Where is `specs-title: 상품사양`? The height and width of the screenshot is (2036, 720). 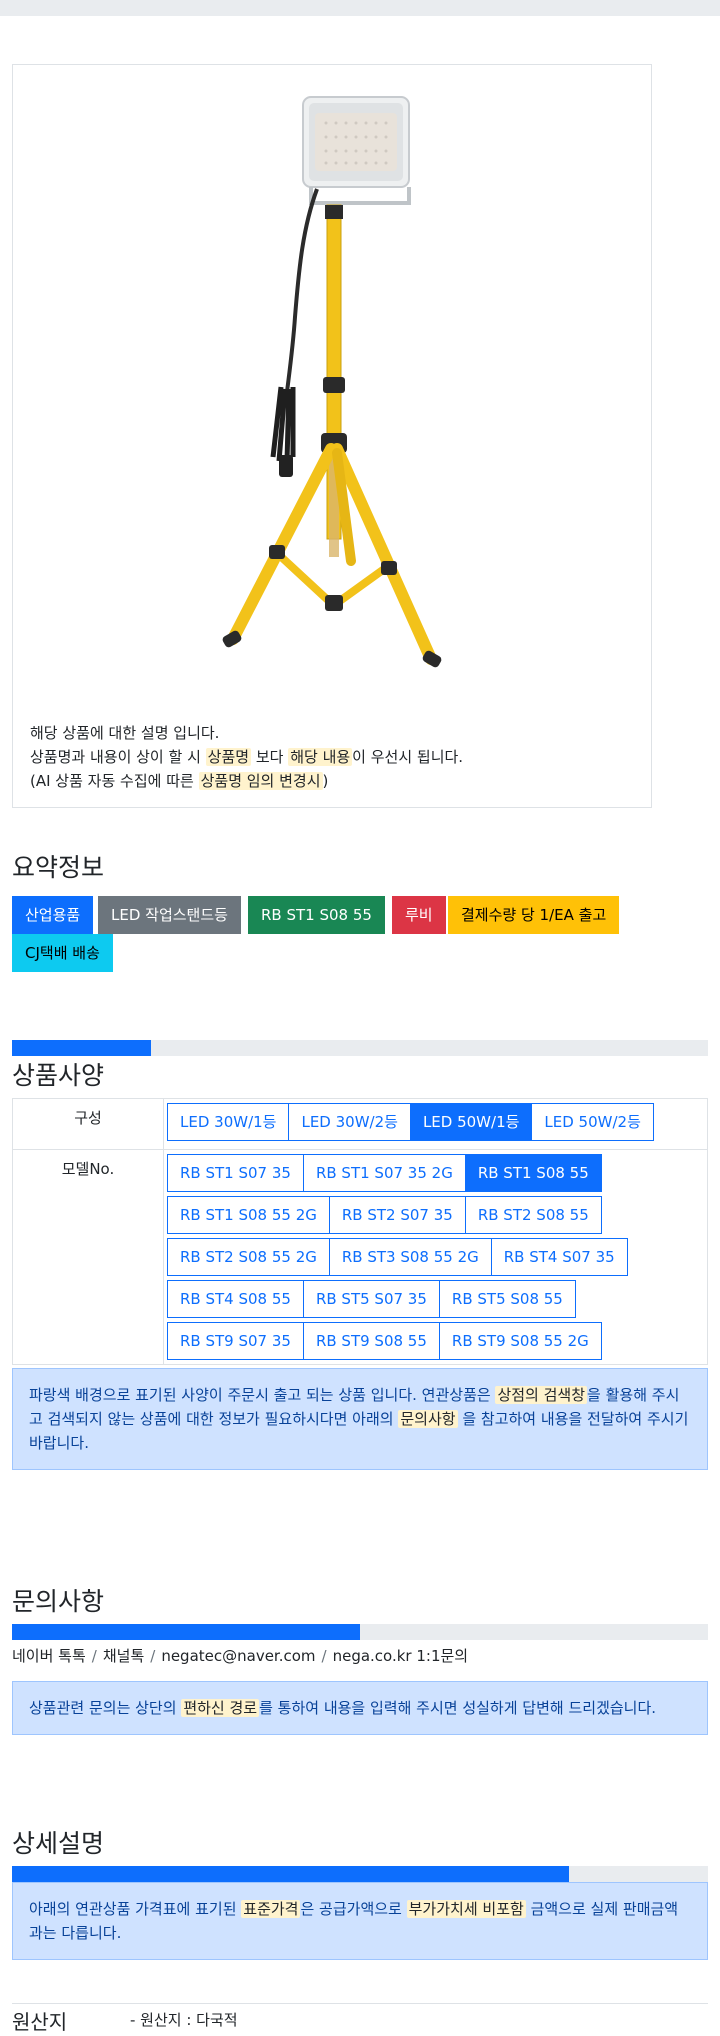
specs-title: 상품사양 is located at coordinates (58, 1075).